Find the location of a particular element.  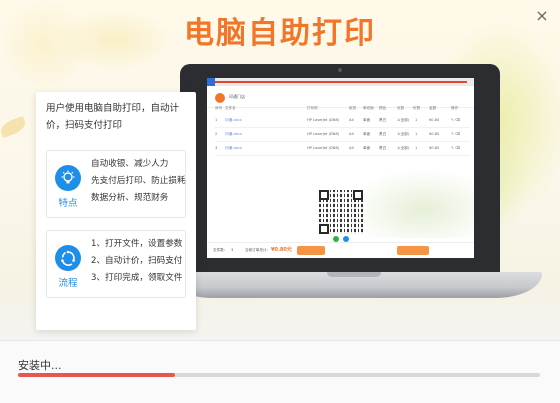

laptop-base is located at coordinates (354, 285).